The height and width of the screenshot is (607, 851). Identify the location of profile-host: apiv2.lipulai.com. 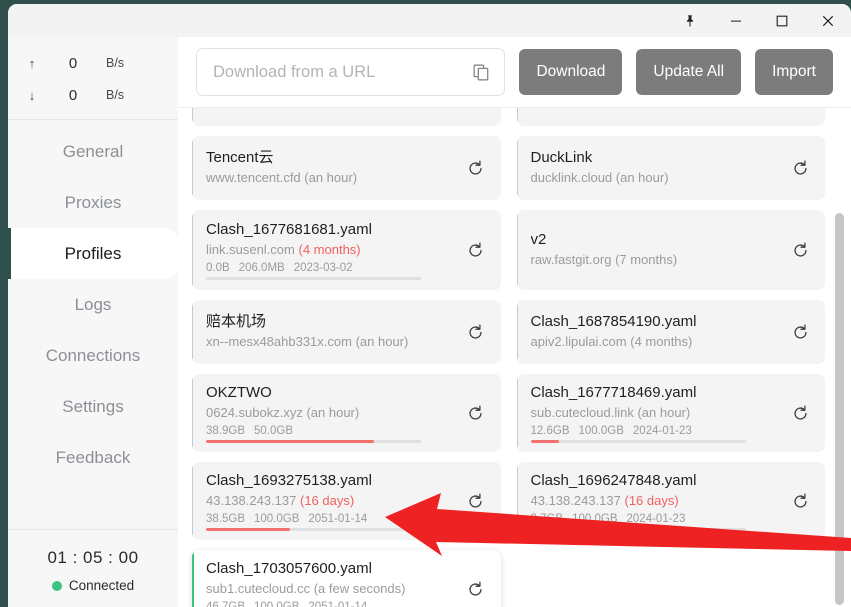
(578, 342).